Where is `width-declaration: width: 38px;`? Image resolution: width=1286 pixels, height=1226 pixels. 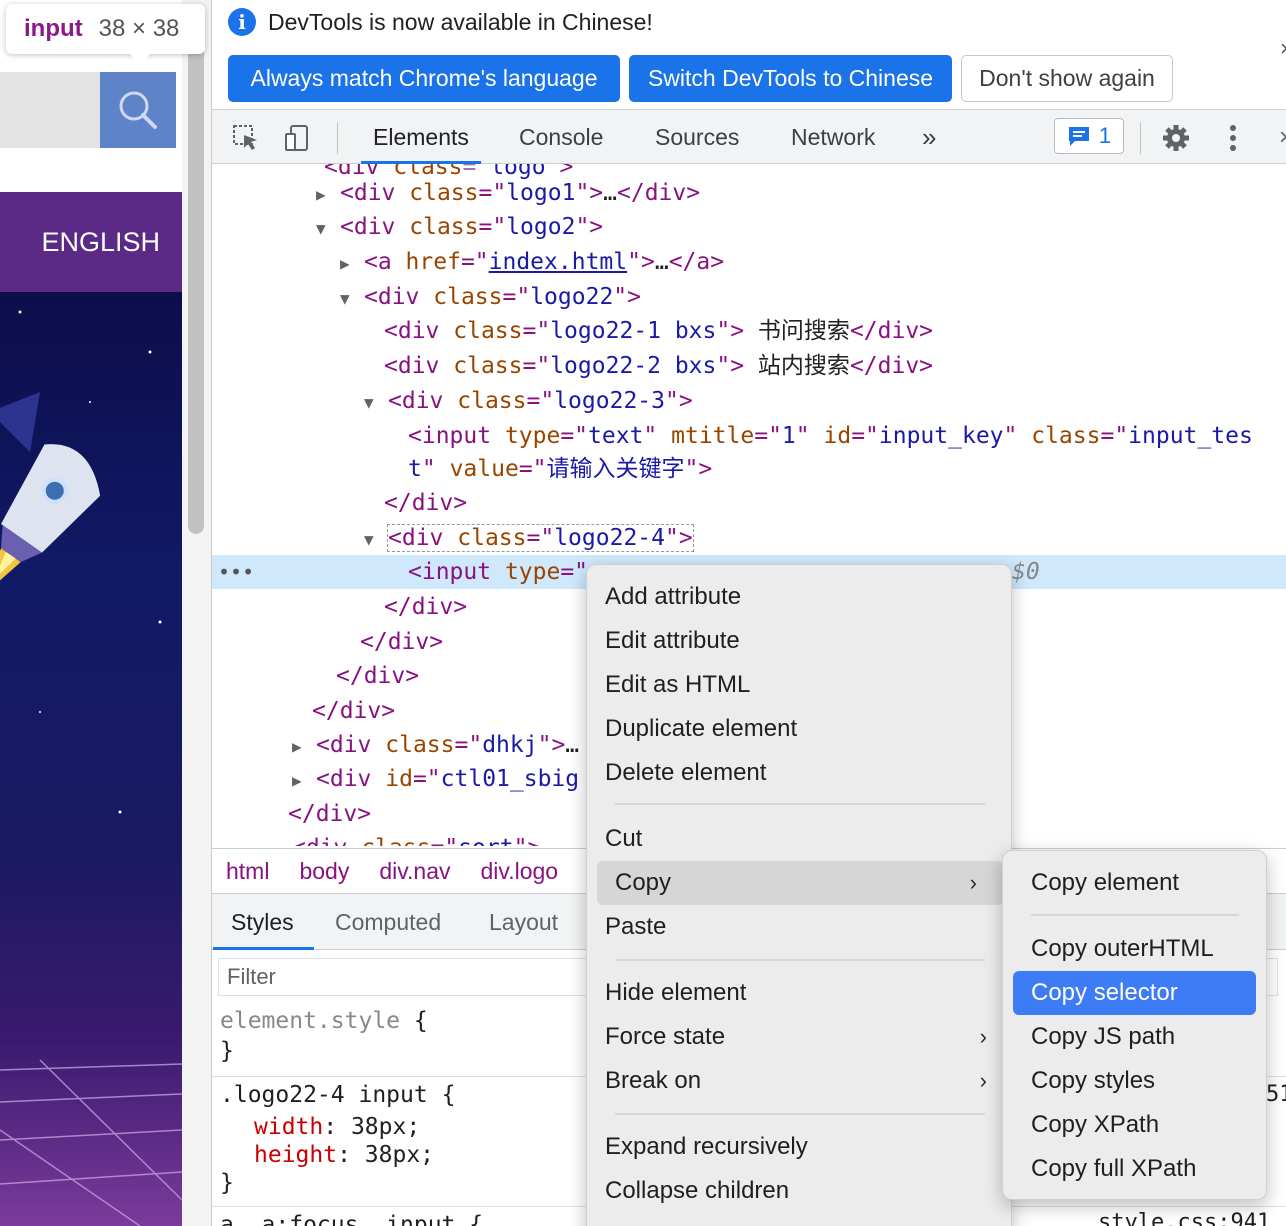 width-declaration: width: 38px; is located at coordinates (320, 1127).